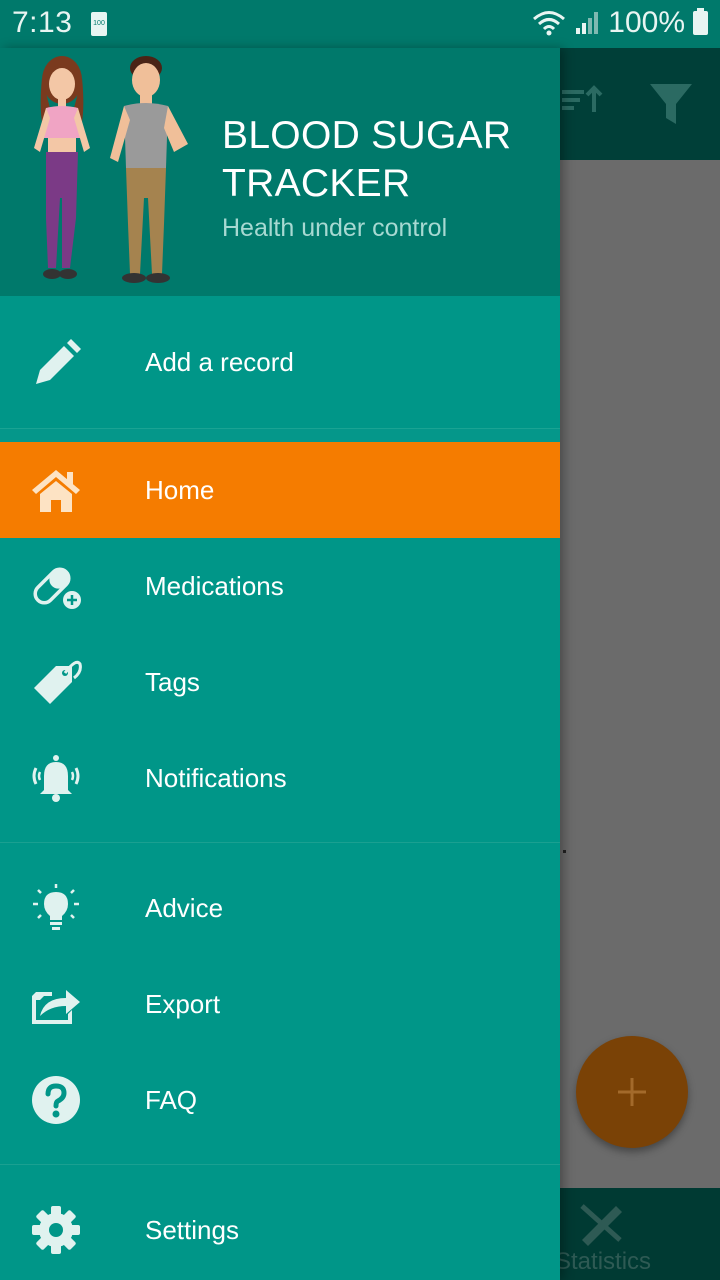  Describe the element at coordinates (58, 361) in the screenshot. I see `pencil-icon` at that location.